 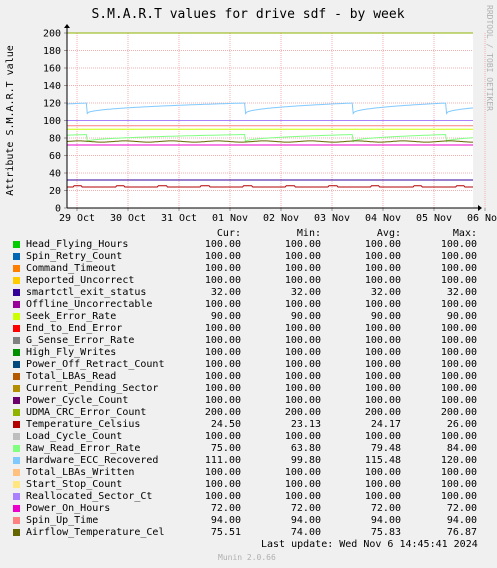 What do you see at coordinates (77, 218) in the screenshot?
I see `x-tick-label: 29 Oct` at bounding box center [77, 218].